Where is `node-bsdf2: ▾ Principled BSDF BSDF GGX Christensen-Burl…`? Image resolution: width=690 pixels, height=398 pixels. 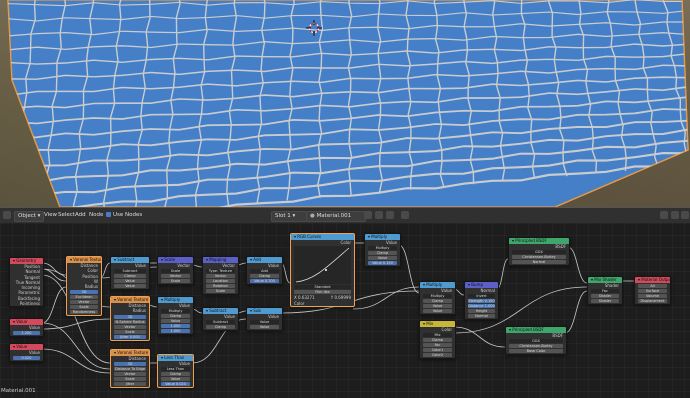
node-bsdf2: ▾ Principled BSDF BSDF GGX Christensen-Burl… is located at coordinates (536, 341).